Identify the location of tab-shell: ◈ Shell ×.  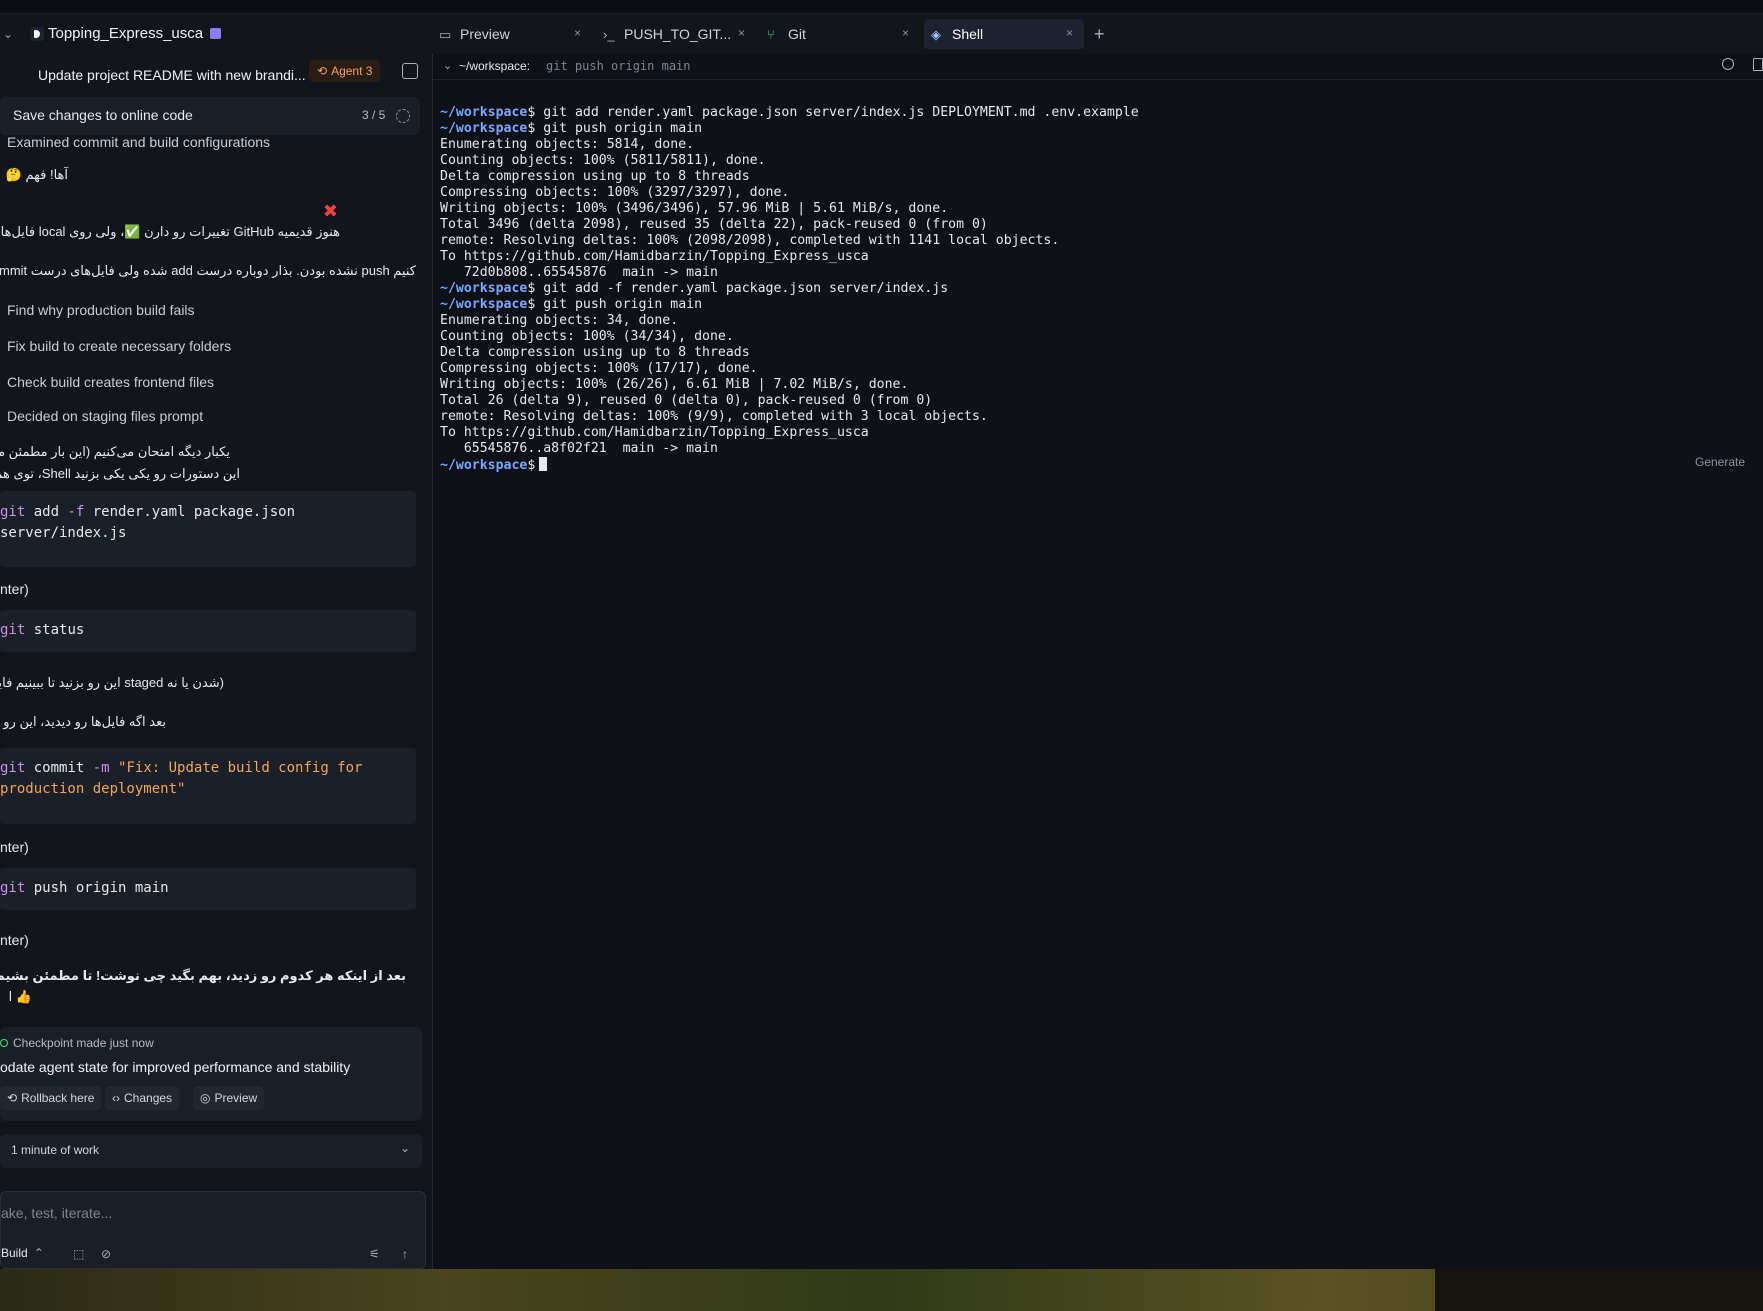
(1004, 34).